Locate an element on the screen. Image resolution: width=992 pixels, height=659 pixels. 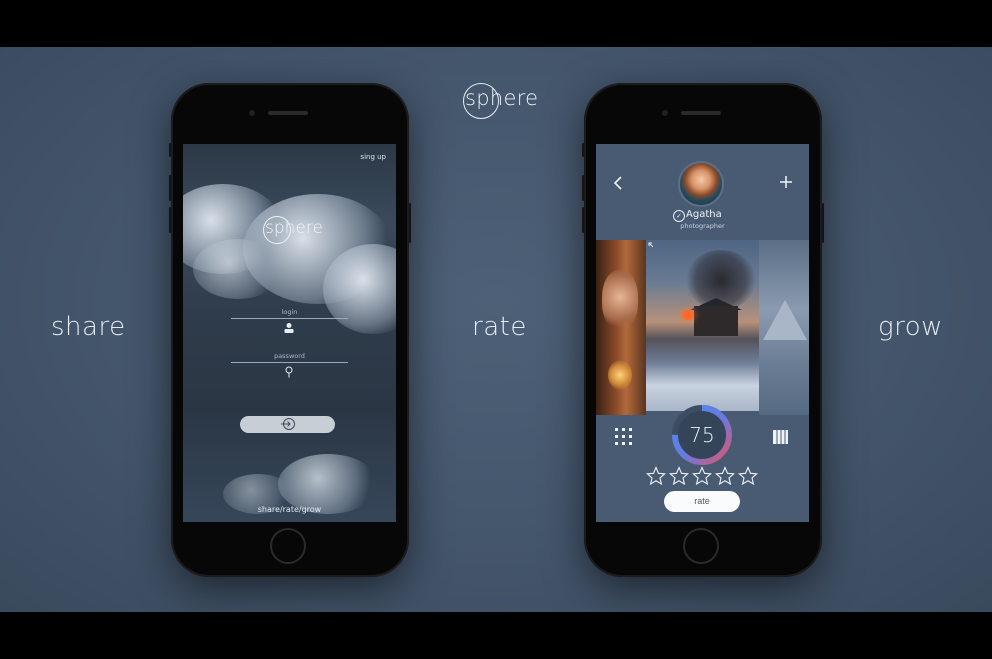
user-name: Agatha is located at coordinates (704, 214).